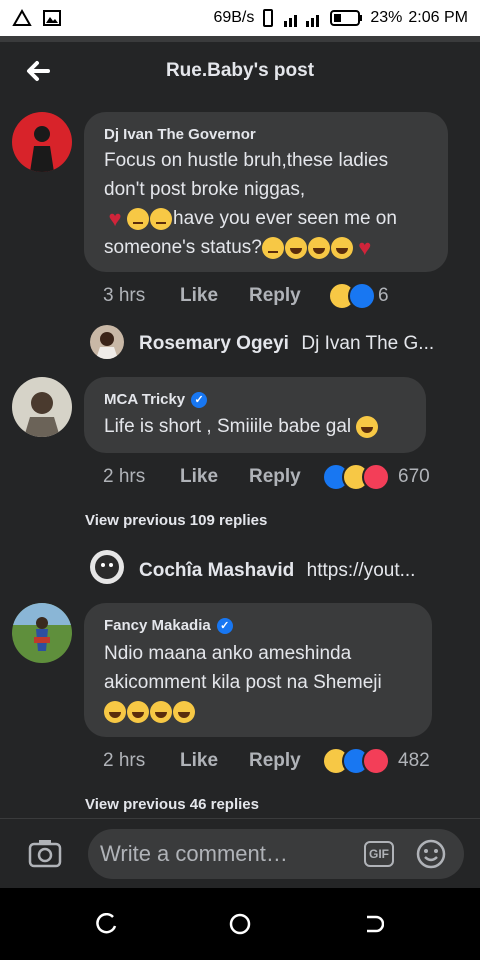  Describe the element at coordinates (124, 295) in the screenshot. I see `comment-time: 3 hrs` at that location.